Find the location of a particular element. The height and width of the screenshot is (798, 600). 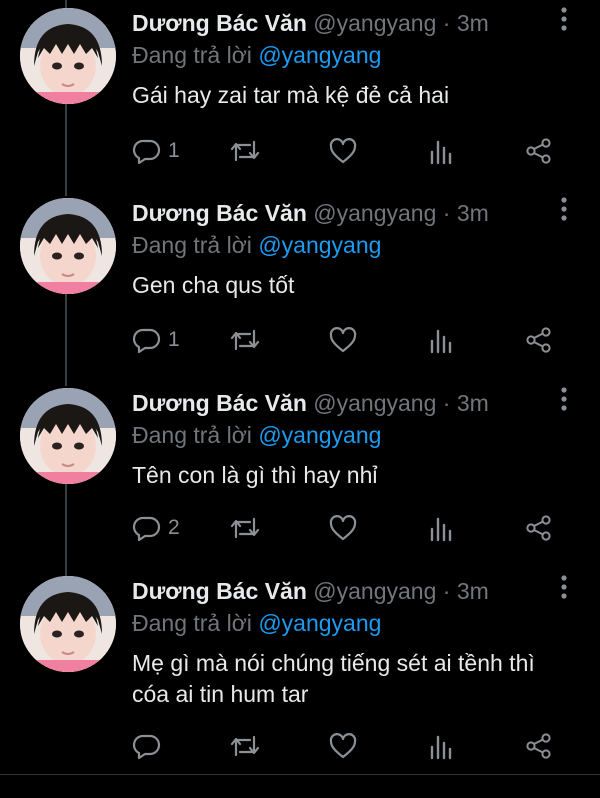

action-bar is located at coordinates (352, 746).